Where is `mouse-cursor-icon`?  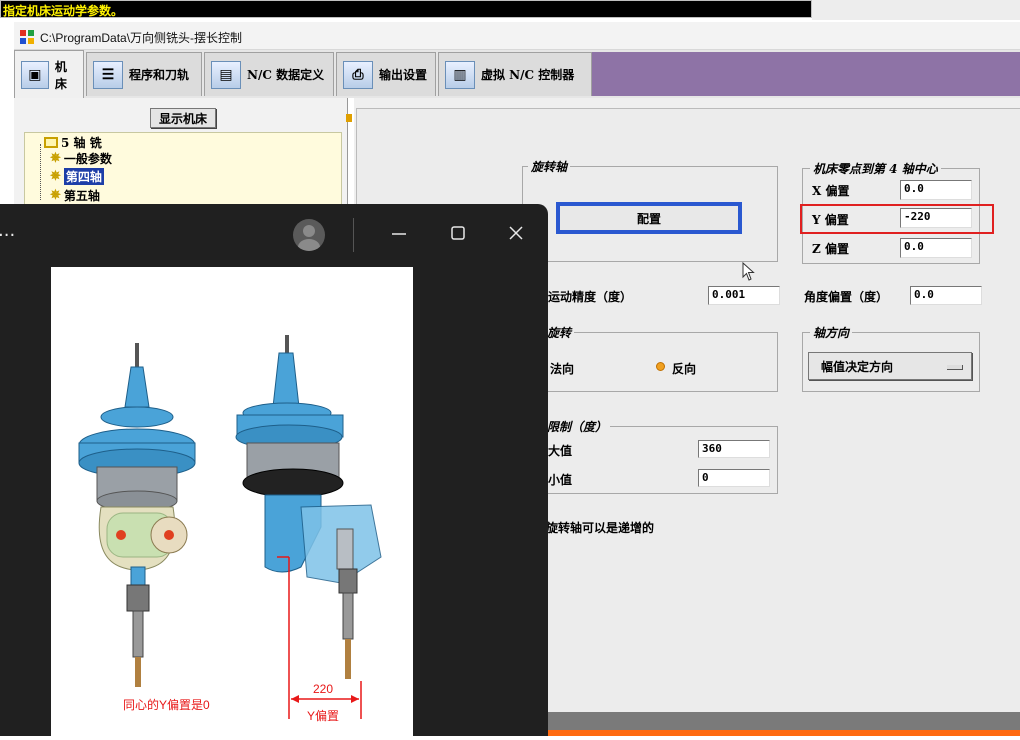
mouse-cursor-icon is located at coordinates (748, 271).